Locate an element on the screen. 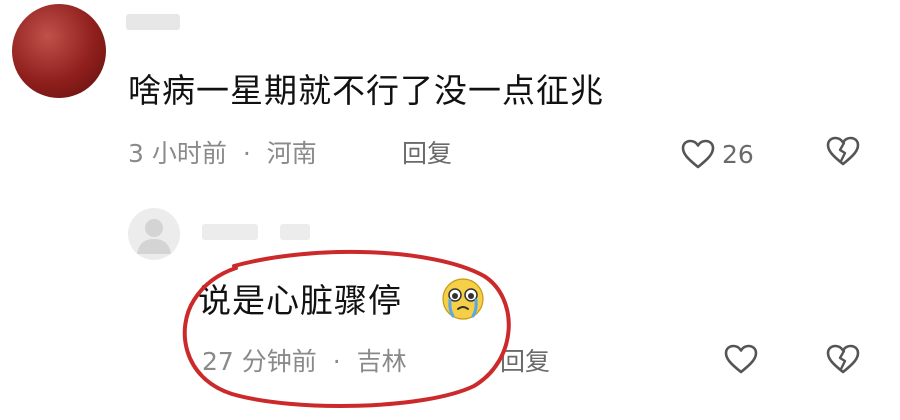 The image size is (900, 420). comment-location: 河南 is located at coordinates (291, 153).